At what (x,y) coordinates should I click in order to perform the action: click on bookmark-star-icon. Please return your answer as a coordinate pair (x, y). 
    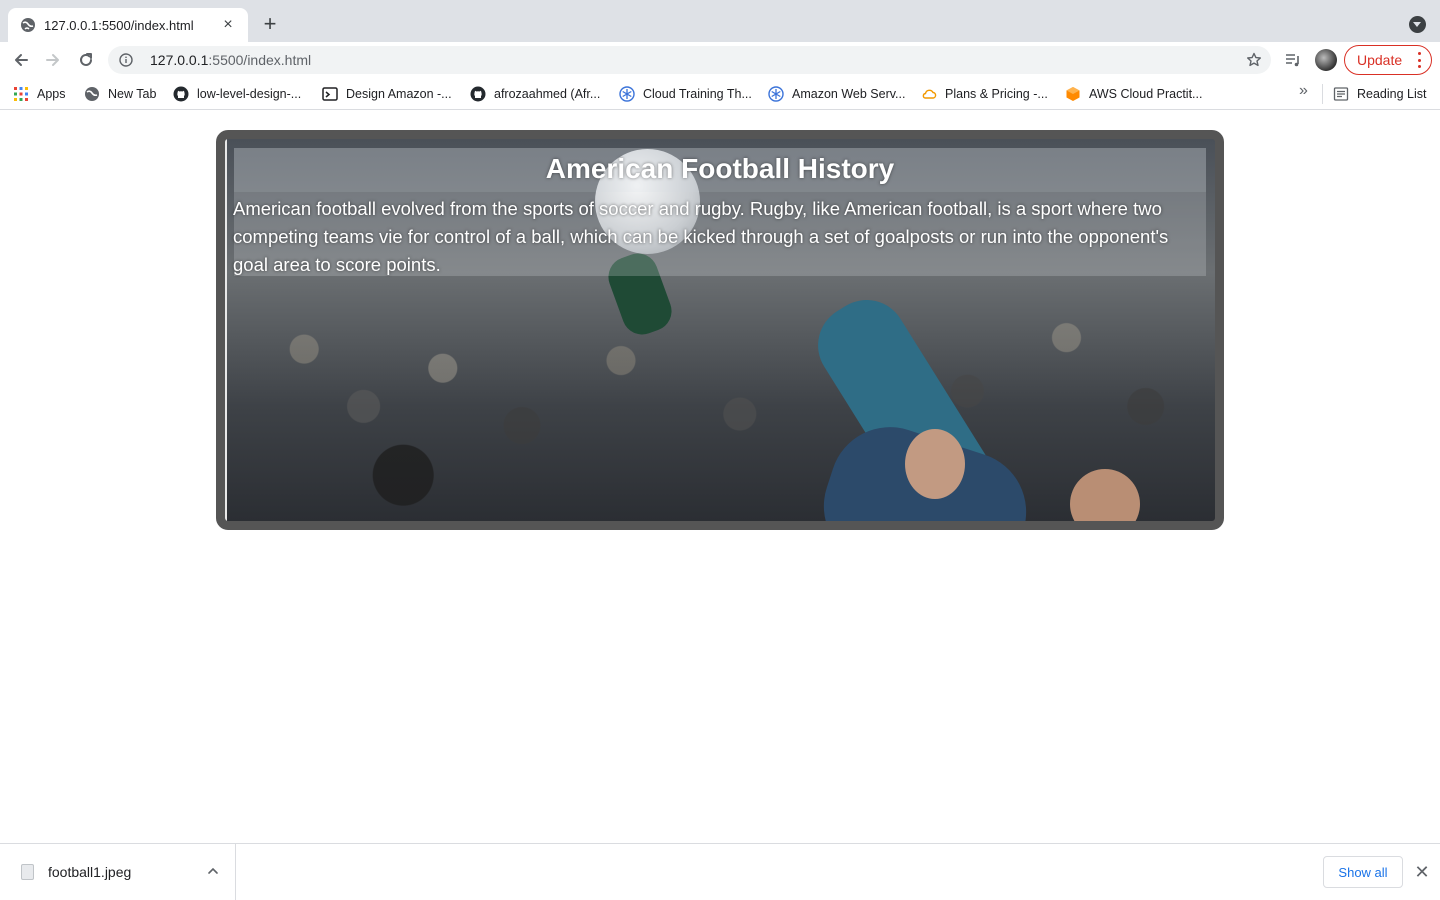
    Looking at the image, I should click on (1254, 60).